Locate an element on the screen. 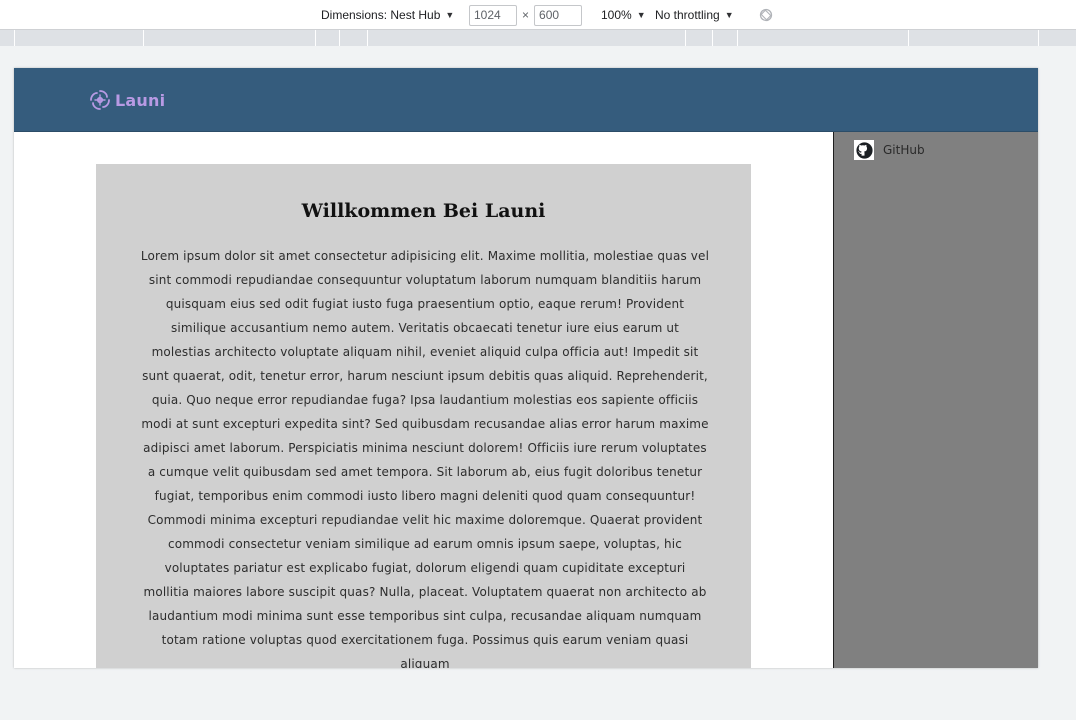 The image size is (1076, 720). github-link: GitHub is located at coordinates (889, 150).